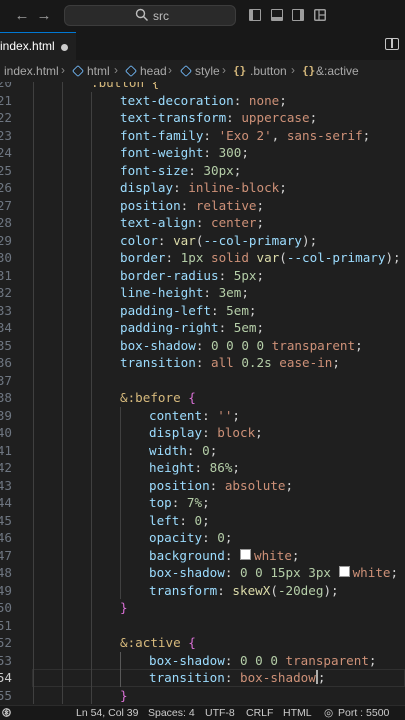 This screenshot has width=405, height=720. Describe the element at coordinates (202, 661) in the screenshot. I see `code-line: 53 box-shadow: 0 0 0 transparent;` at that location.